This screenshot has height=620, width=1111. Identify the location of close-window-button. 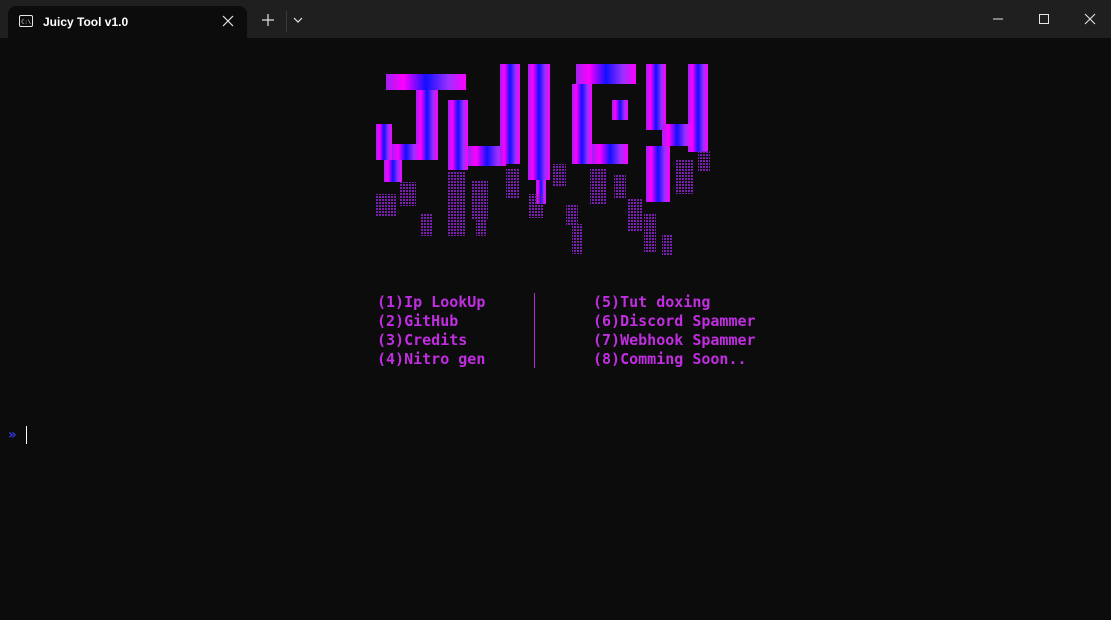
(1089, 19).